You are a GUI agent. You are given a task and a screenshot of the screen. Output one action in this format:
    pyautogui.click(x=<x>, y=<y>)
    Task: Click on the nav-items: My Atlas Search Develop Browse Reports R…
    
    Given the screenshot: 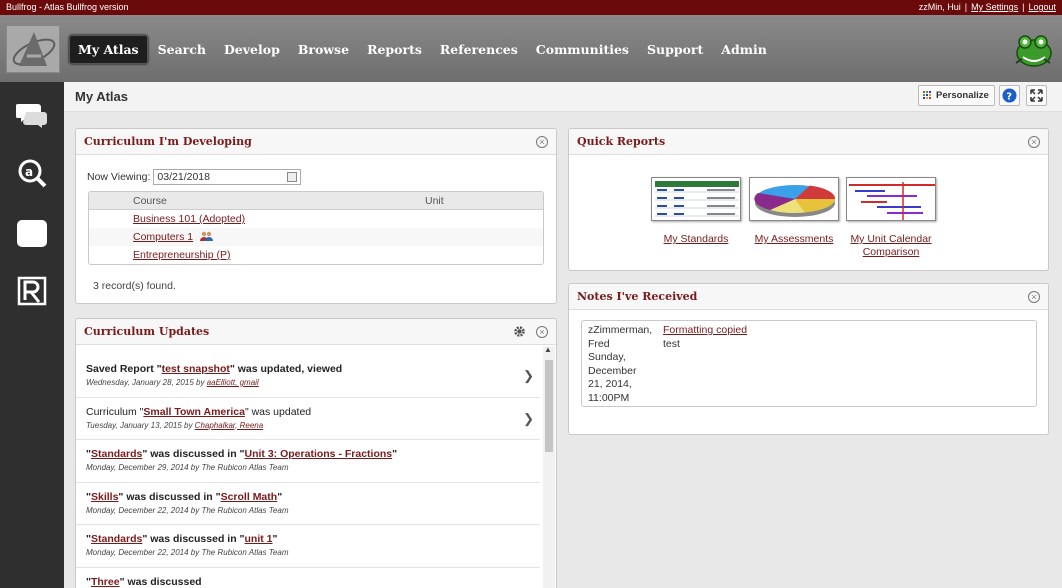 What is the action you would take?
    pyautogui.click(x=423, y=49)
    